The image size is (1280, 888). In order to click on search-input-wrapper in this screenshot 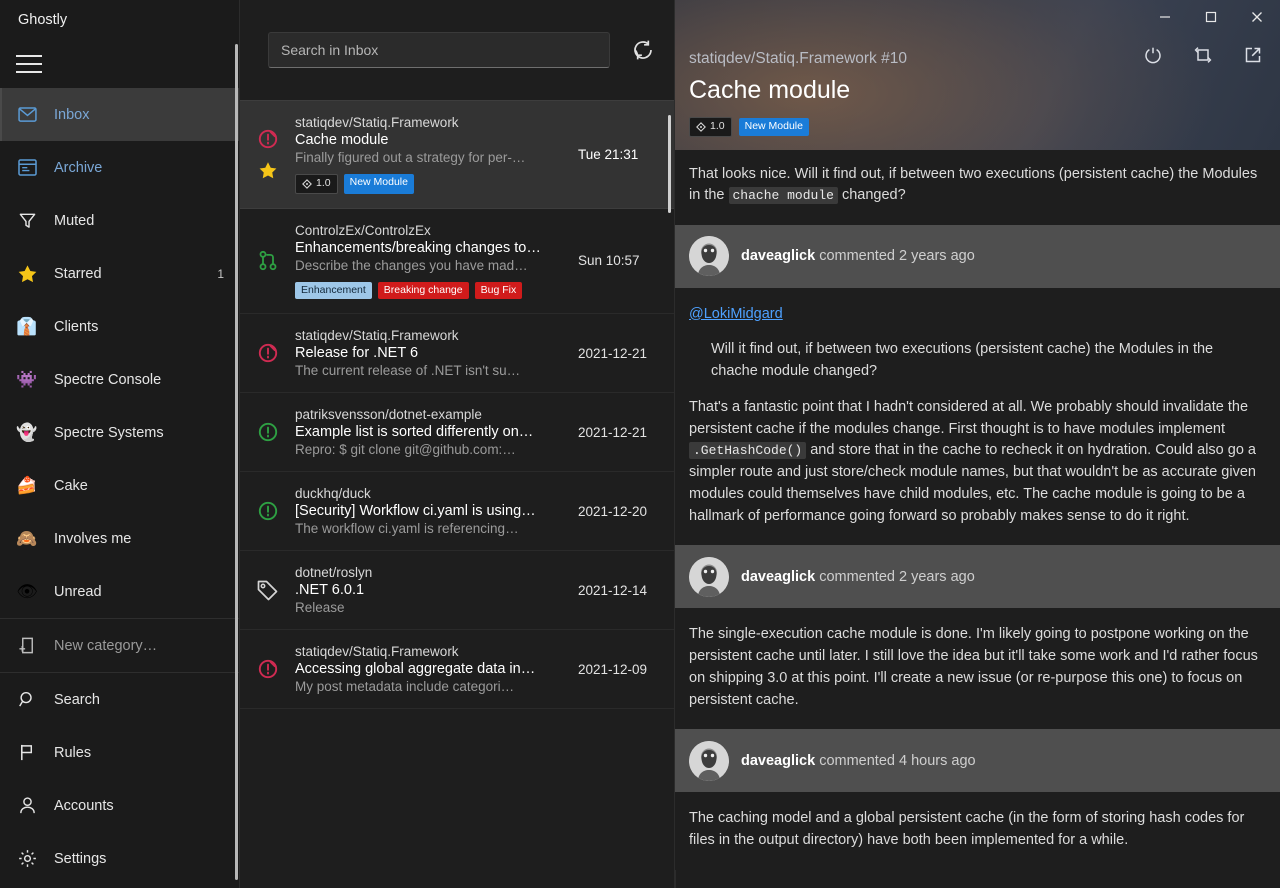, I will do `click(439, 50)`.